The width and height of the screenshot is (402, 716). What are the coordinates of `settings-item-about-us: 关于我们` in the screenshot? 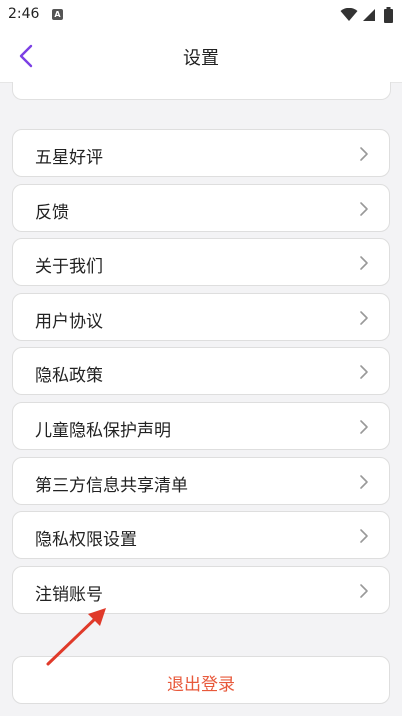 It's located at (201, 262).